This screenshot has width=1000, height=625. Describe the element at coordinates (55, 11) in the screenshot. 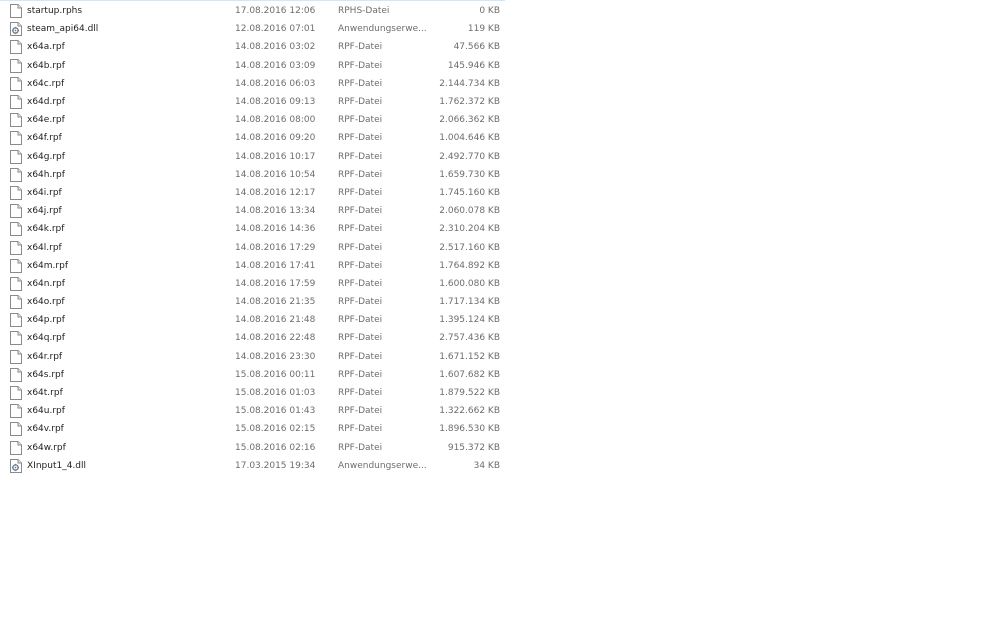

I see `file-name: startup.rphs` at that location.